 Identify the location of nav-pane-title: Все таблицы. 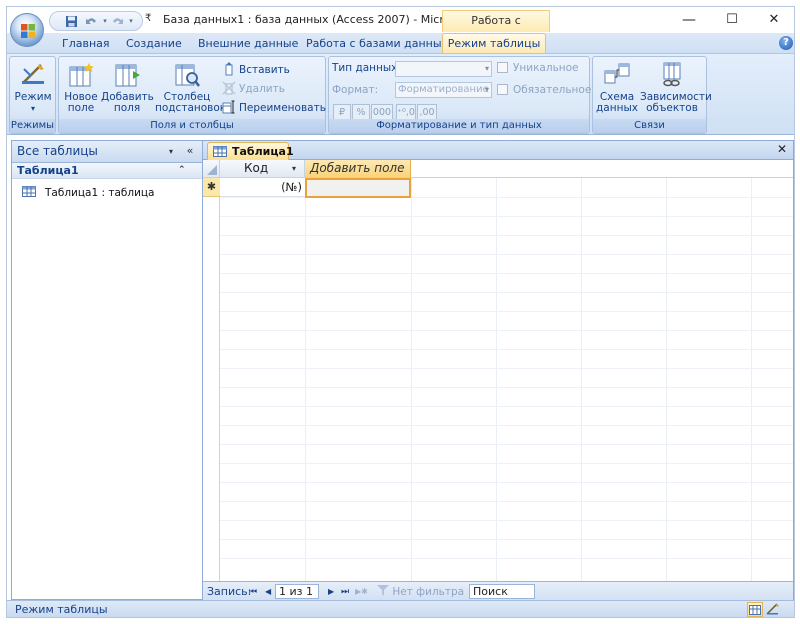
(57, 151).